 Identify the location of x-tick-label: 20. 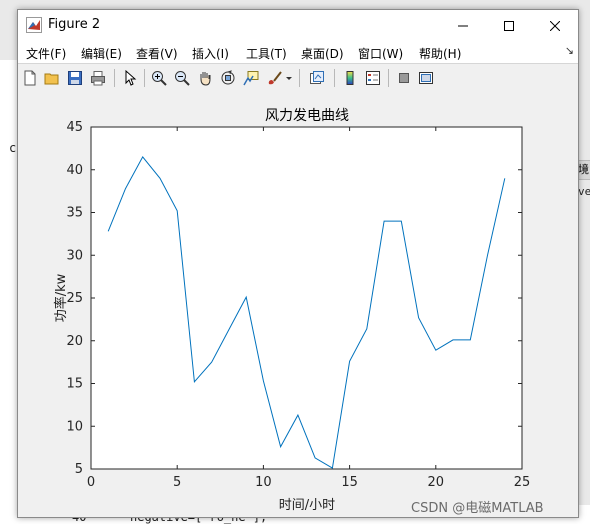
(436, 482).